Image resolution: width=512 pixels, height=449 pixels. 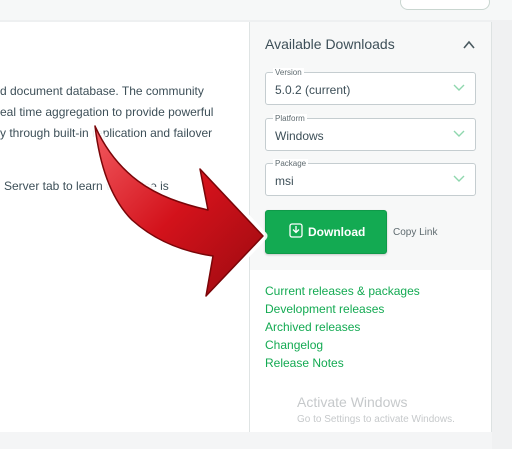 What do you see at coordinates (86, 186) in the screenshot?
I see `description-line-4: Server tab to learn what else is` at bounding box center [86, 186].